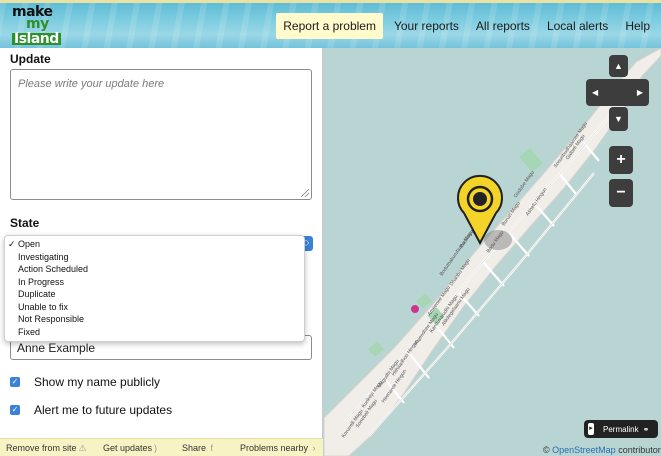  What do you see at coordinates (130, 448) in the screenshot?
I see `get-updates-link: Get updates)` at bounding box center [130, 448].